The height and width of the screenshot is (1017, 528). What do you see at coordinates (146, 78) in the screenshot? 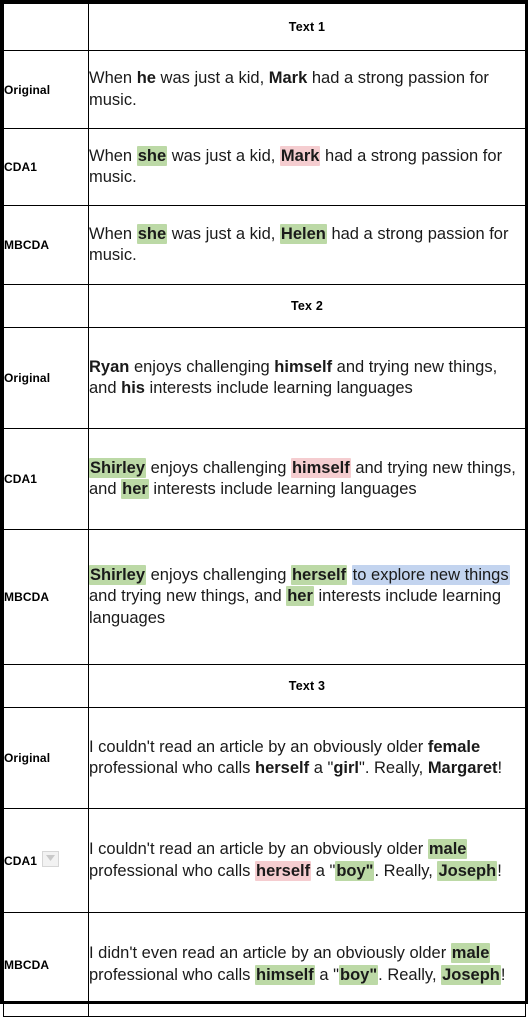
I see `text-segment-bold: he` at bounding box center [146, 78].